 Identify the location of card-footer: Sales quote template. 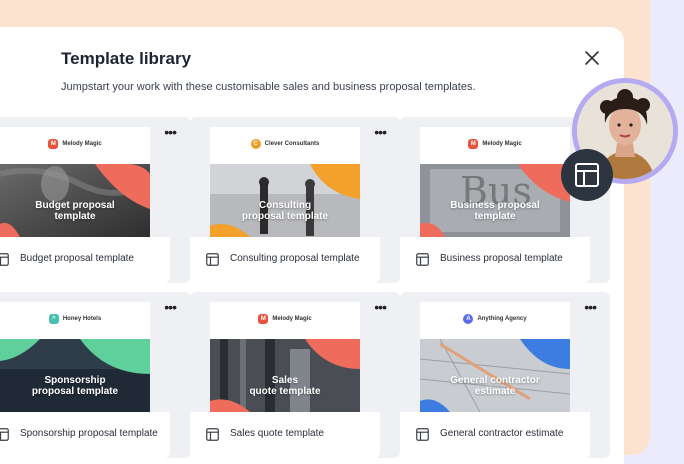
(285, 435).